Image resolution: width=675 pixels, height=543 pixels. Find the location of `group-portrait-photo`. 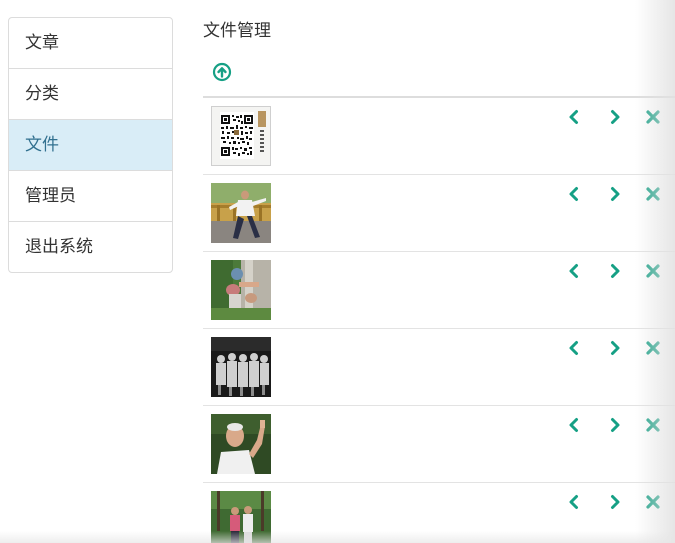

group-portrait-photo is located at coordinates (241, 367).